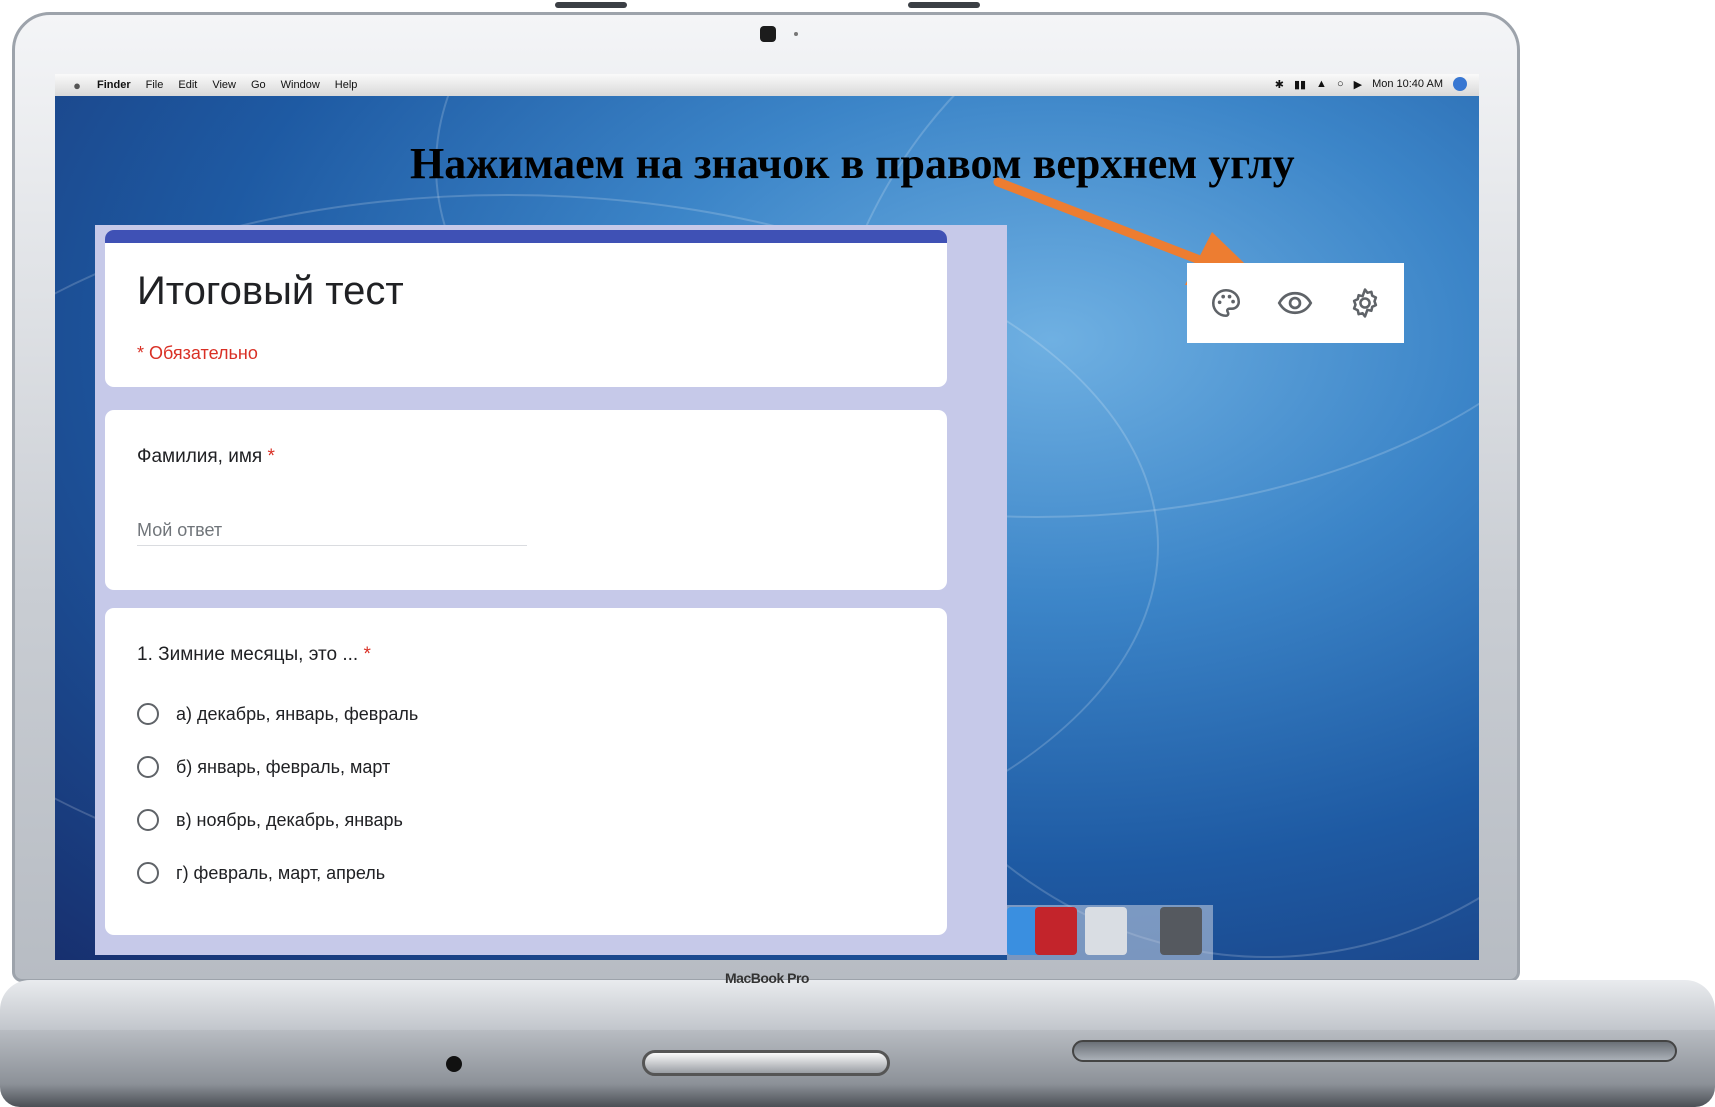 This screenshot has height=1107, width=1715. I want to click on option-label: г) февраль, март, апрель, so click(281, 872).